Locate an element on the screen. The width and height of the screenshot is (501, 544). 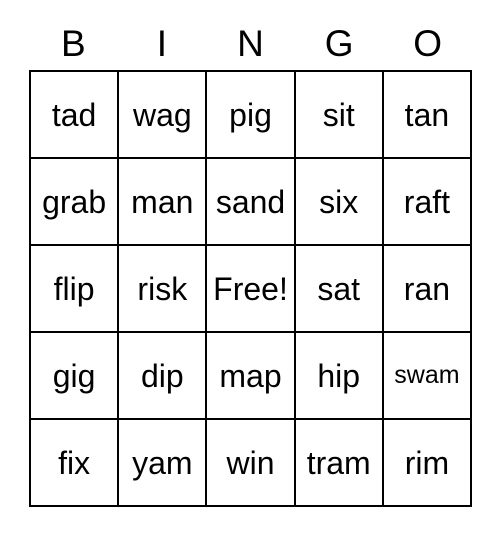
bingo-cell-label: flip is located at coordinates (74, 288).